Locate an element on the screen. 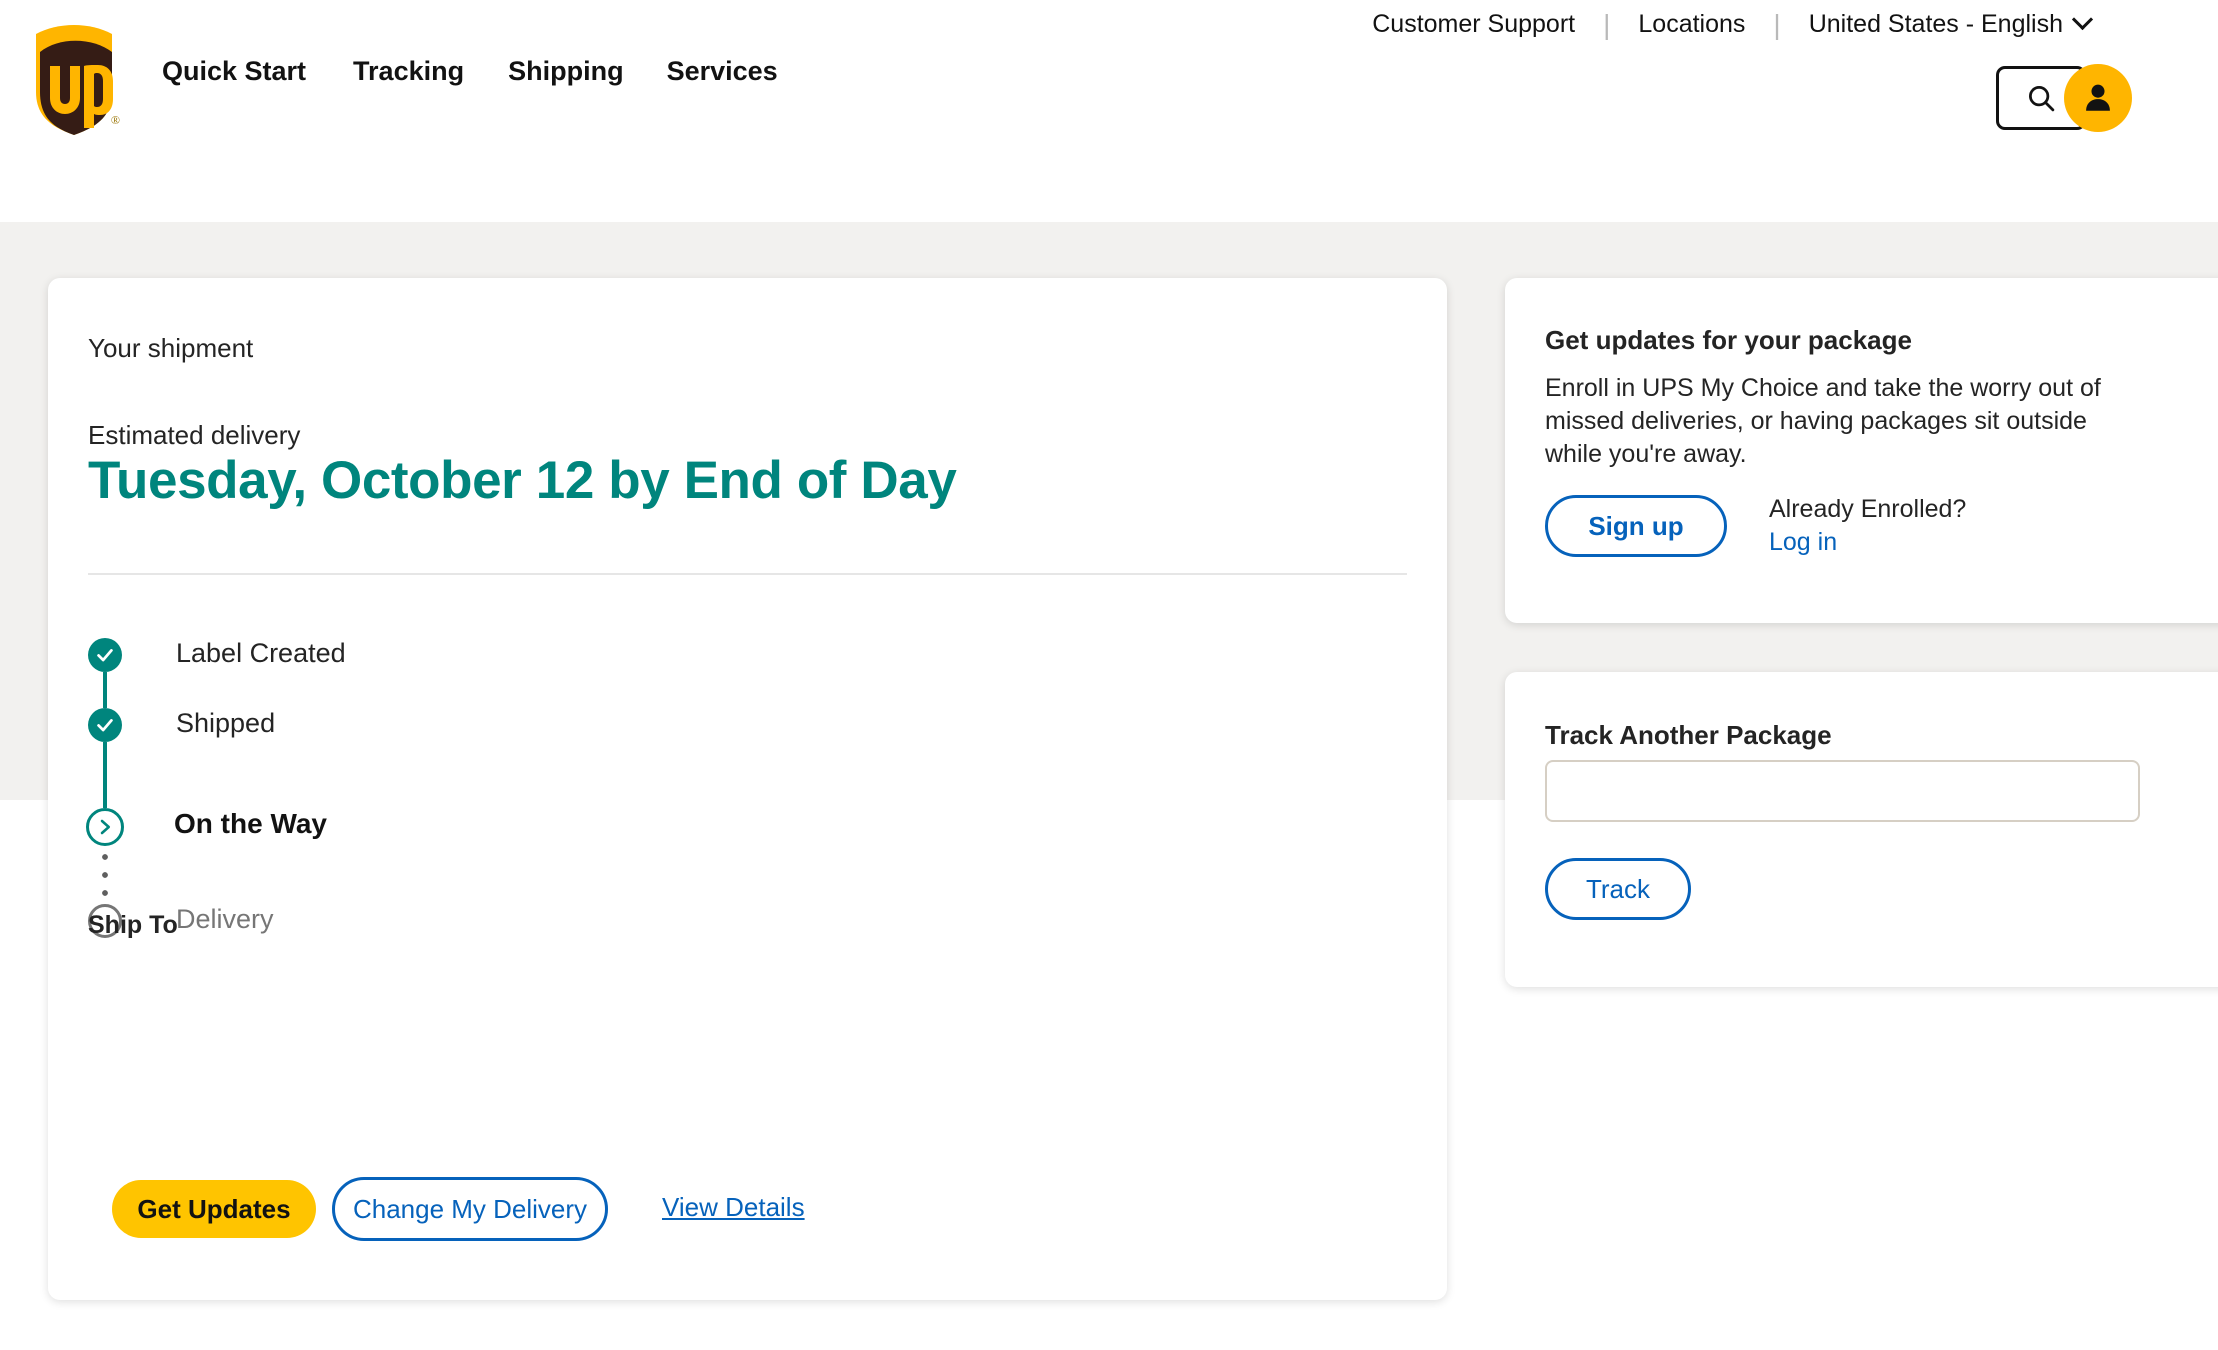  progress-label-delivery: Delivery is located at coordinates (225, 919).